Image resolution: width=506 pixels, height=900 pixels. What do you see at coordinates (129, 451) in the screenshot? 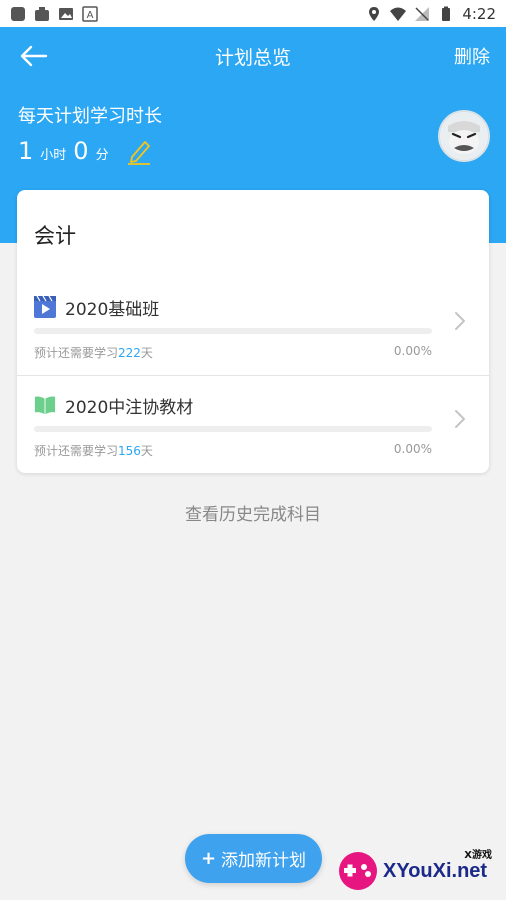
I see `remaining-days: 156` at bounding box center [129, 451].